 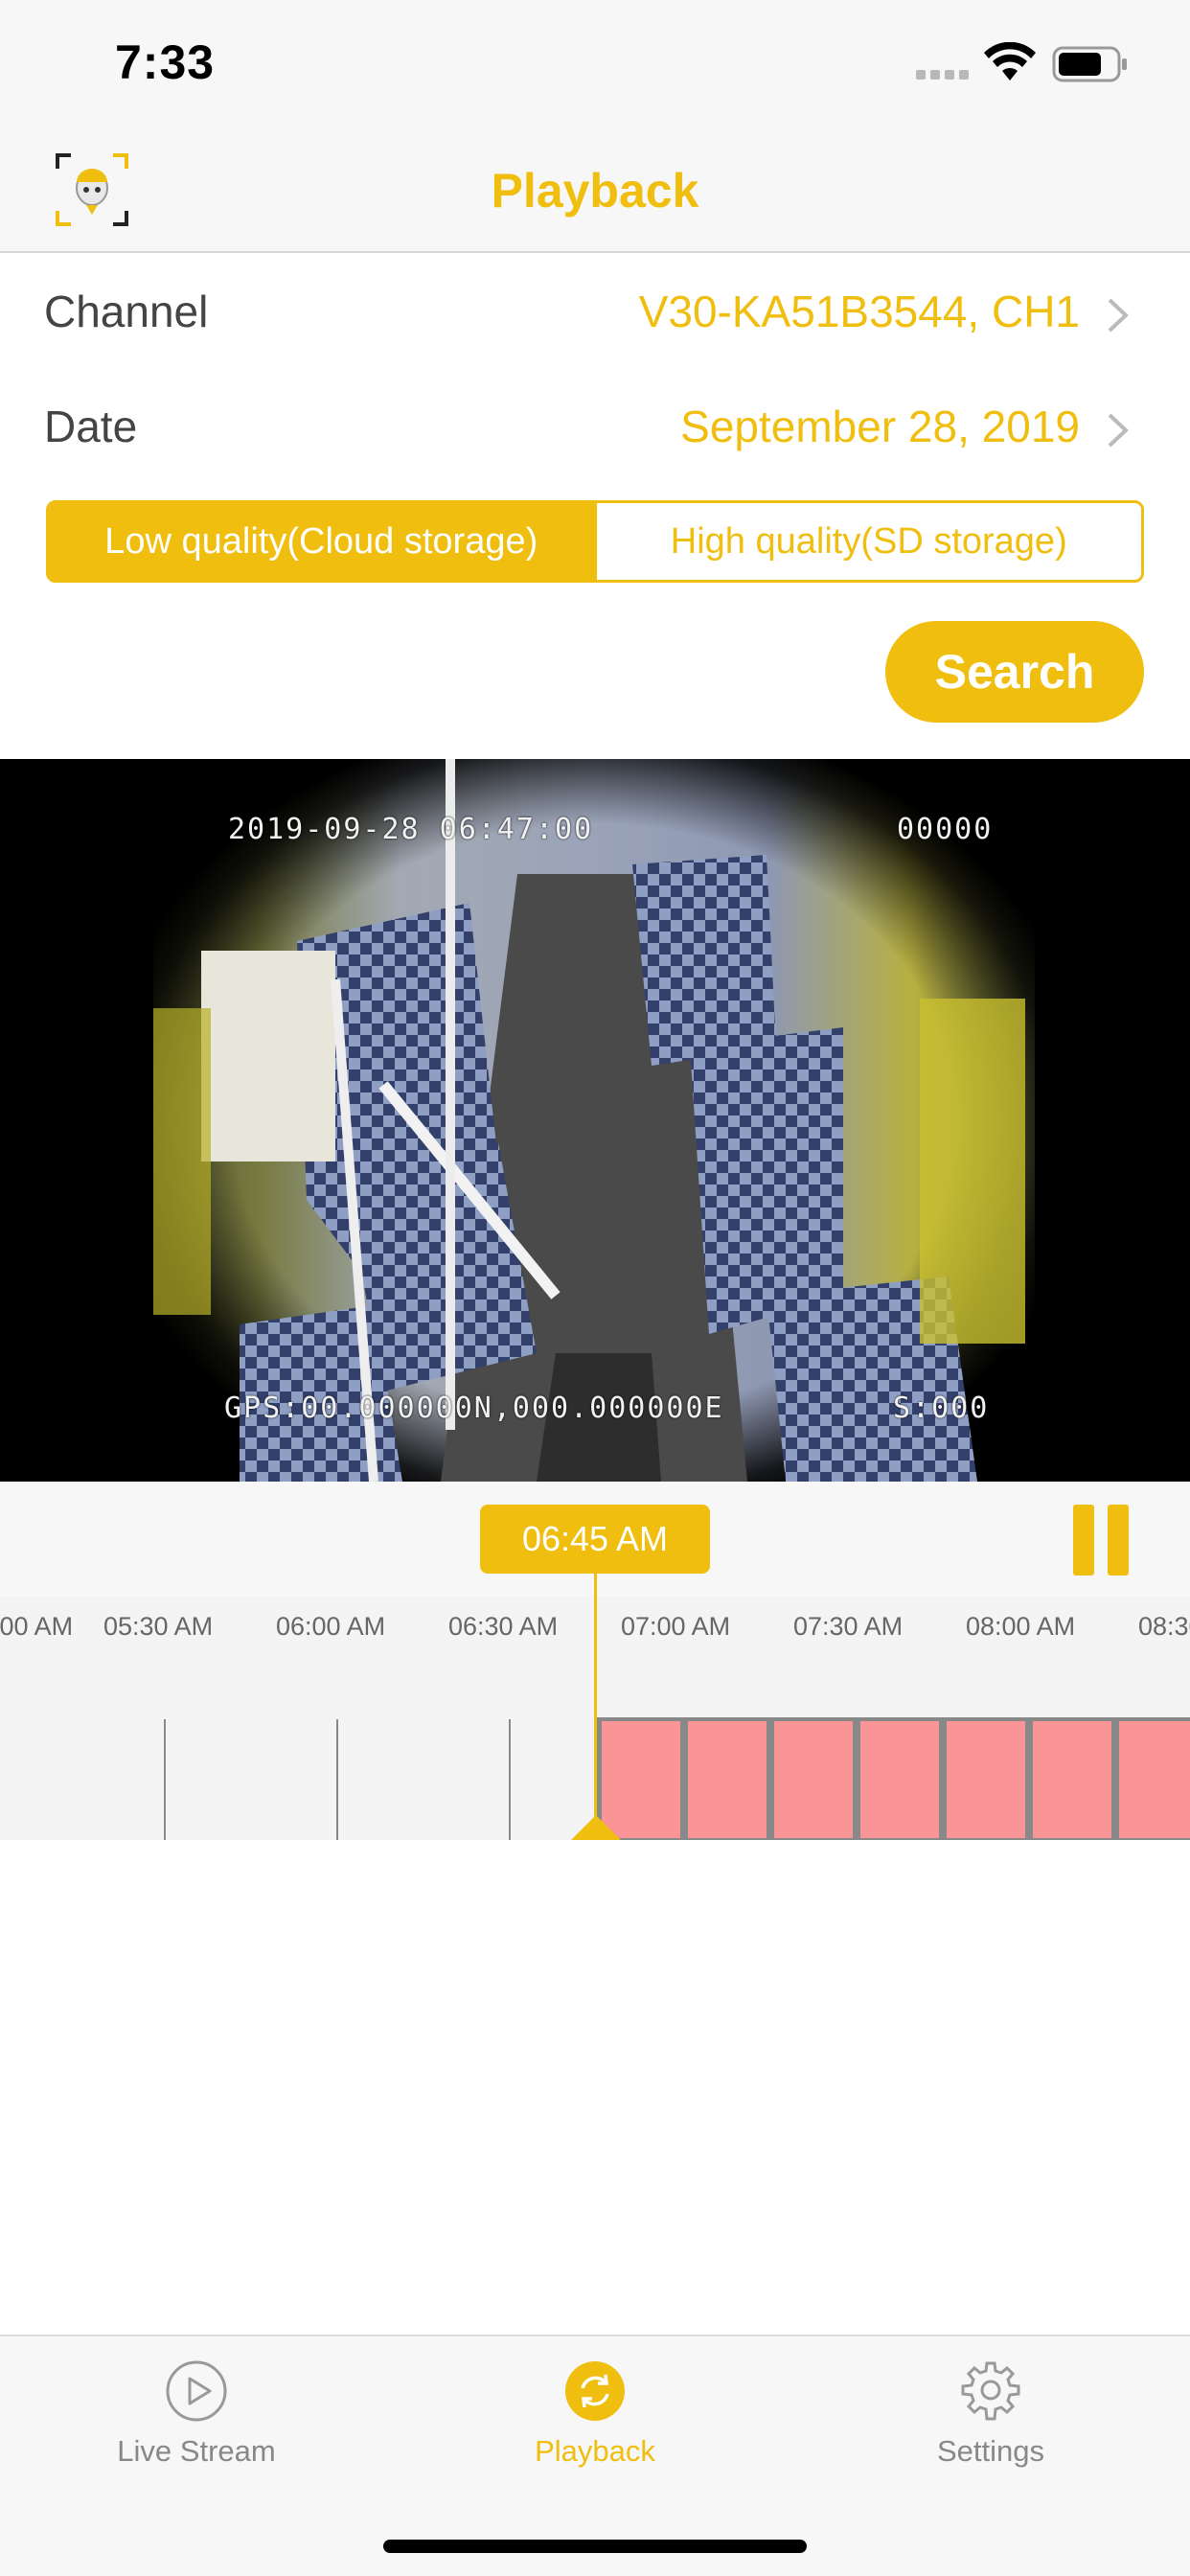 I want to click on wifi-icon, so click(x=1010, y=61).